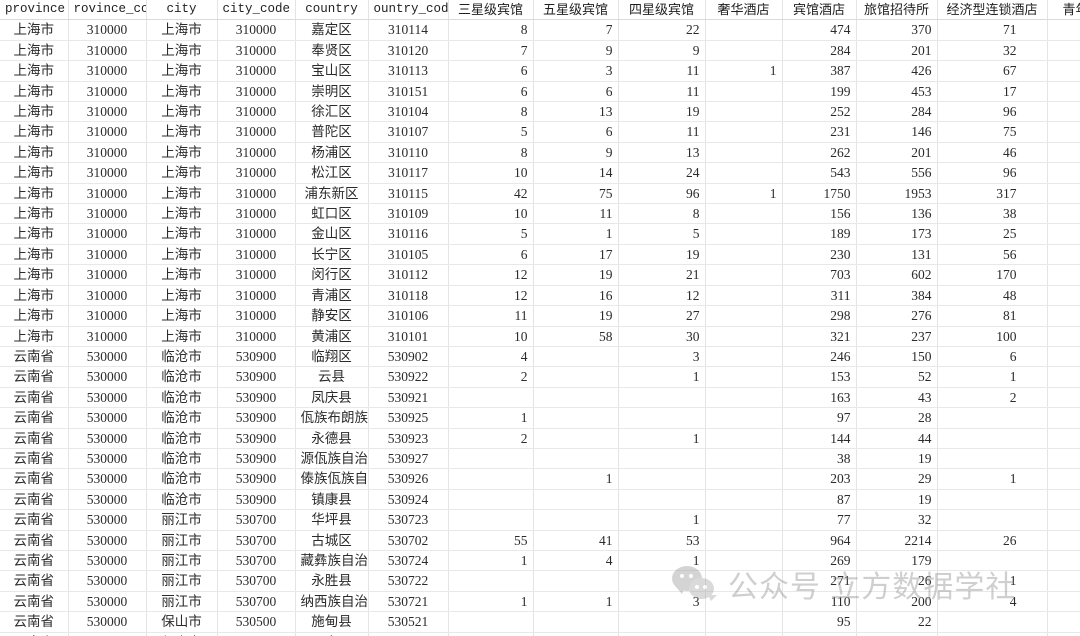 This screenshot has width=1080, height=636. What do you see at coordinates (819, 10) in the screenshot?
I see `column-header-guesthouse: 宾馆酒店` at bounding box center [819, 10].